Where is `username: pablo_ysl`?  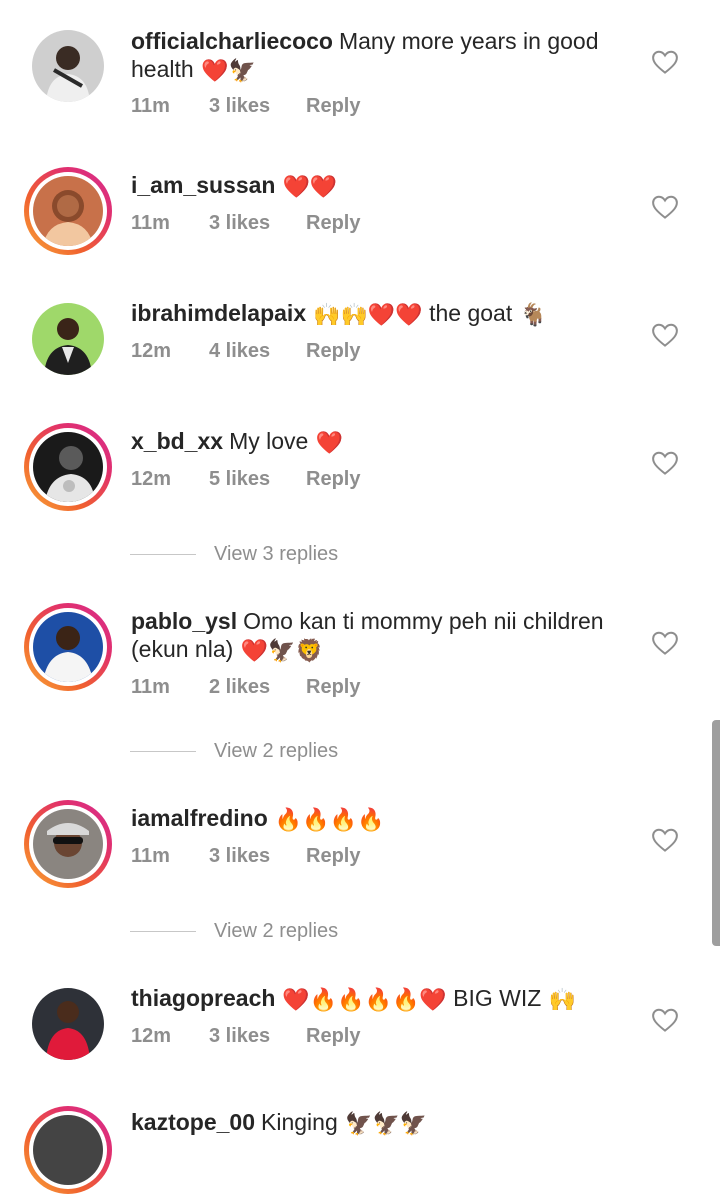 username: pablo_ysl is located at coordinates (184, 621).